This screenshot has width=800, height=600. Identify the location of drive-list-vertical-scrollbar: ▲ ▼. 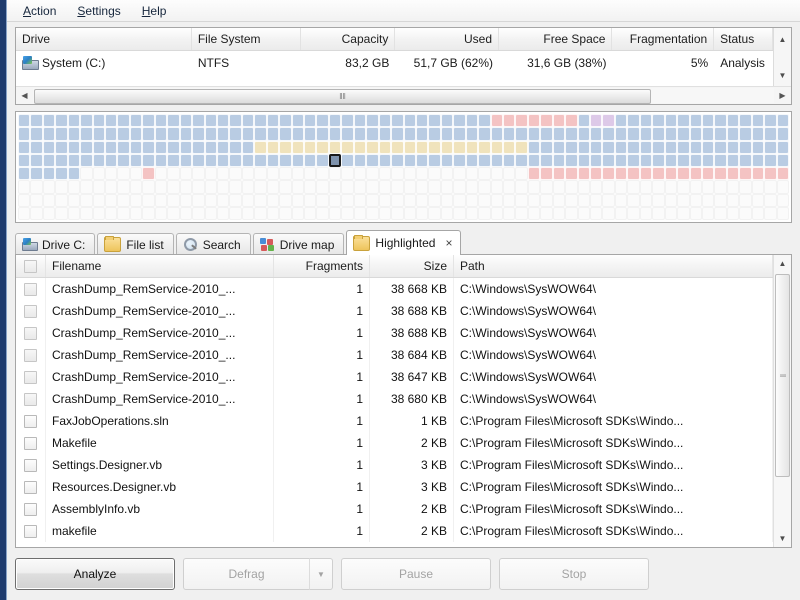
(782, 57).